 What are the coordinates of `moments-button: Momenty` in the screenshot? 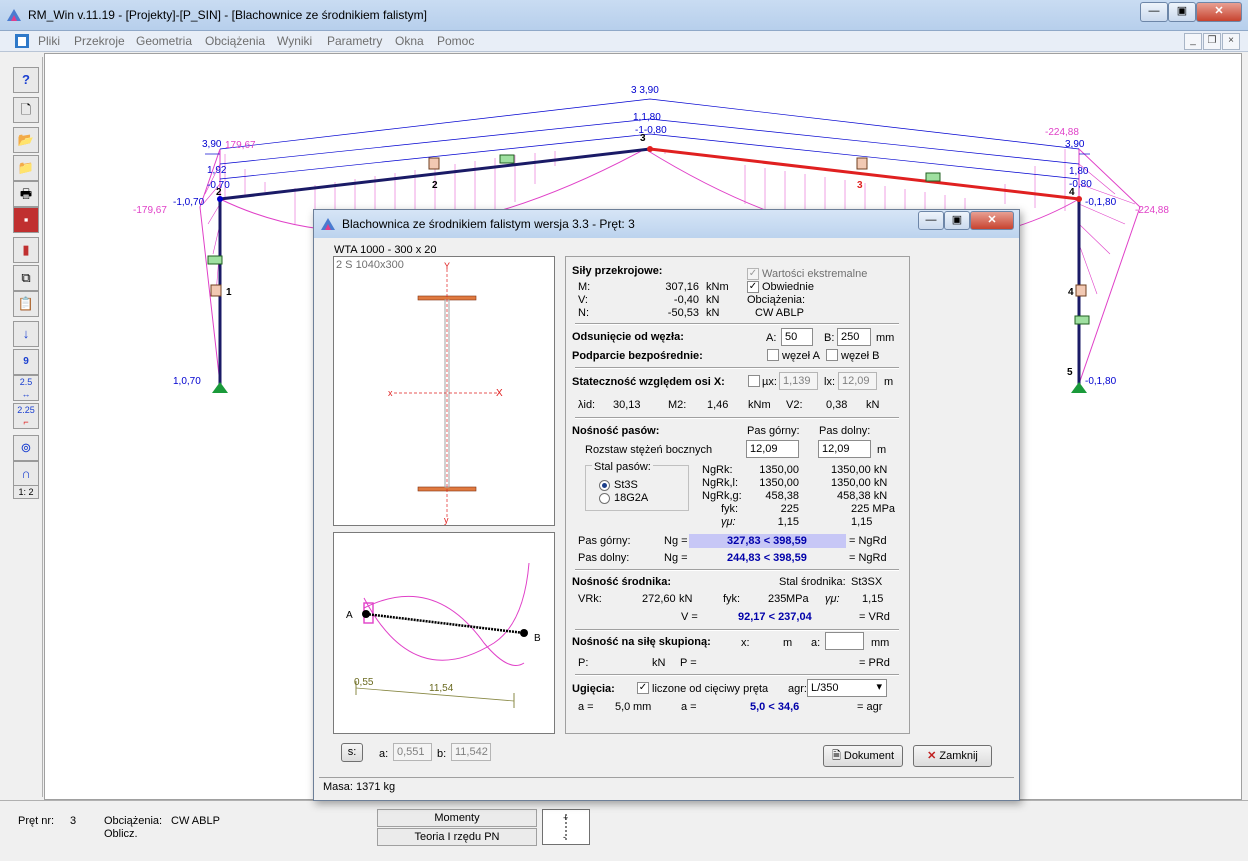 It's located at (457, 818).